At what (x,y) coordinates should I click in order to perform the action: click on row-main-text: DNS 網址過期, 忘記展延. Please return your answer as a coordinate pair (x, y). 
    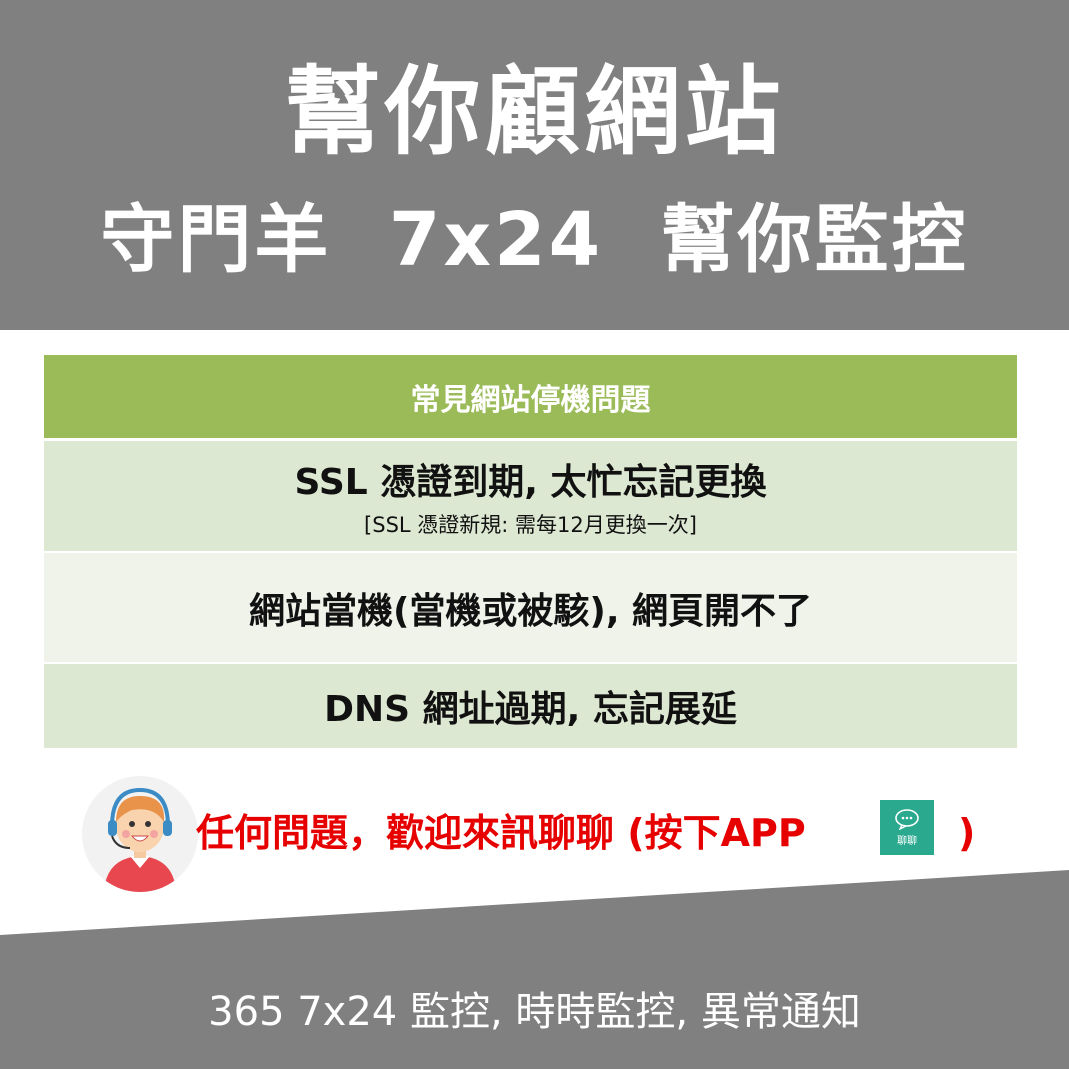
    Looking at the image, I should click on (530, 709).